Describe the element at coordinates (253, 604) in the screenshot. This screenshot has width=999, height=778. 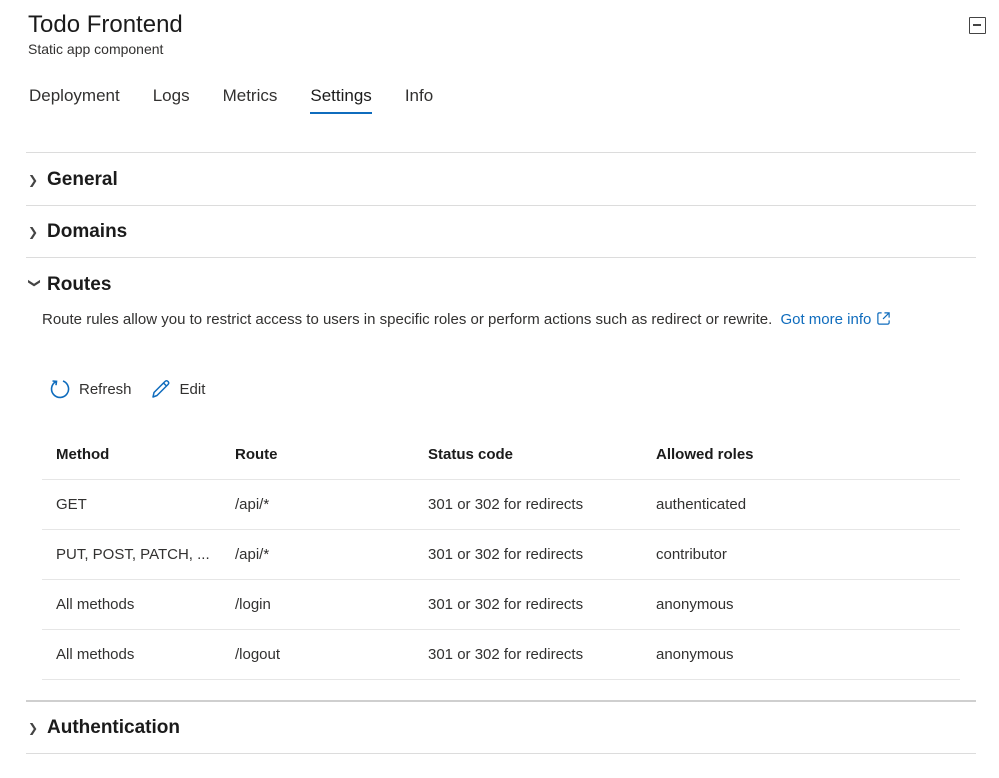
I see `cell-route: /login` at that location.